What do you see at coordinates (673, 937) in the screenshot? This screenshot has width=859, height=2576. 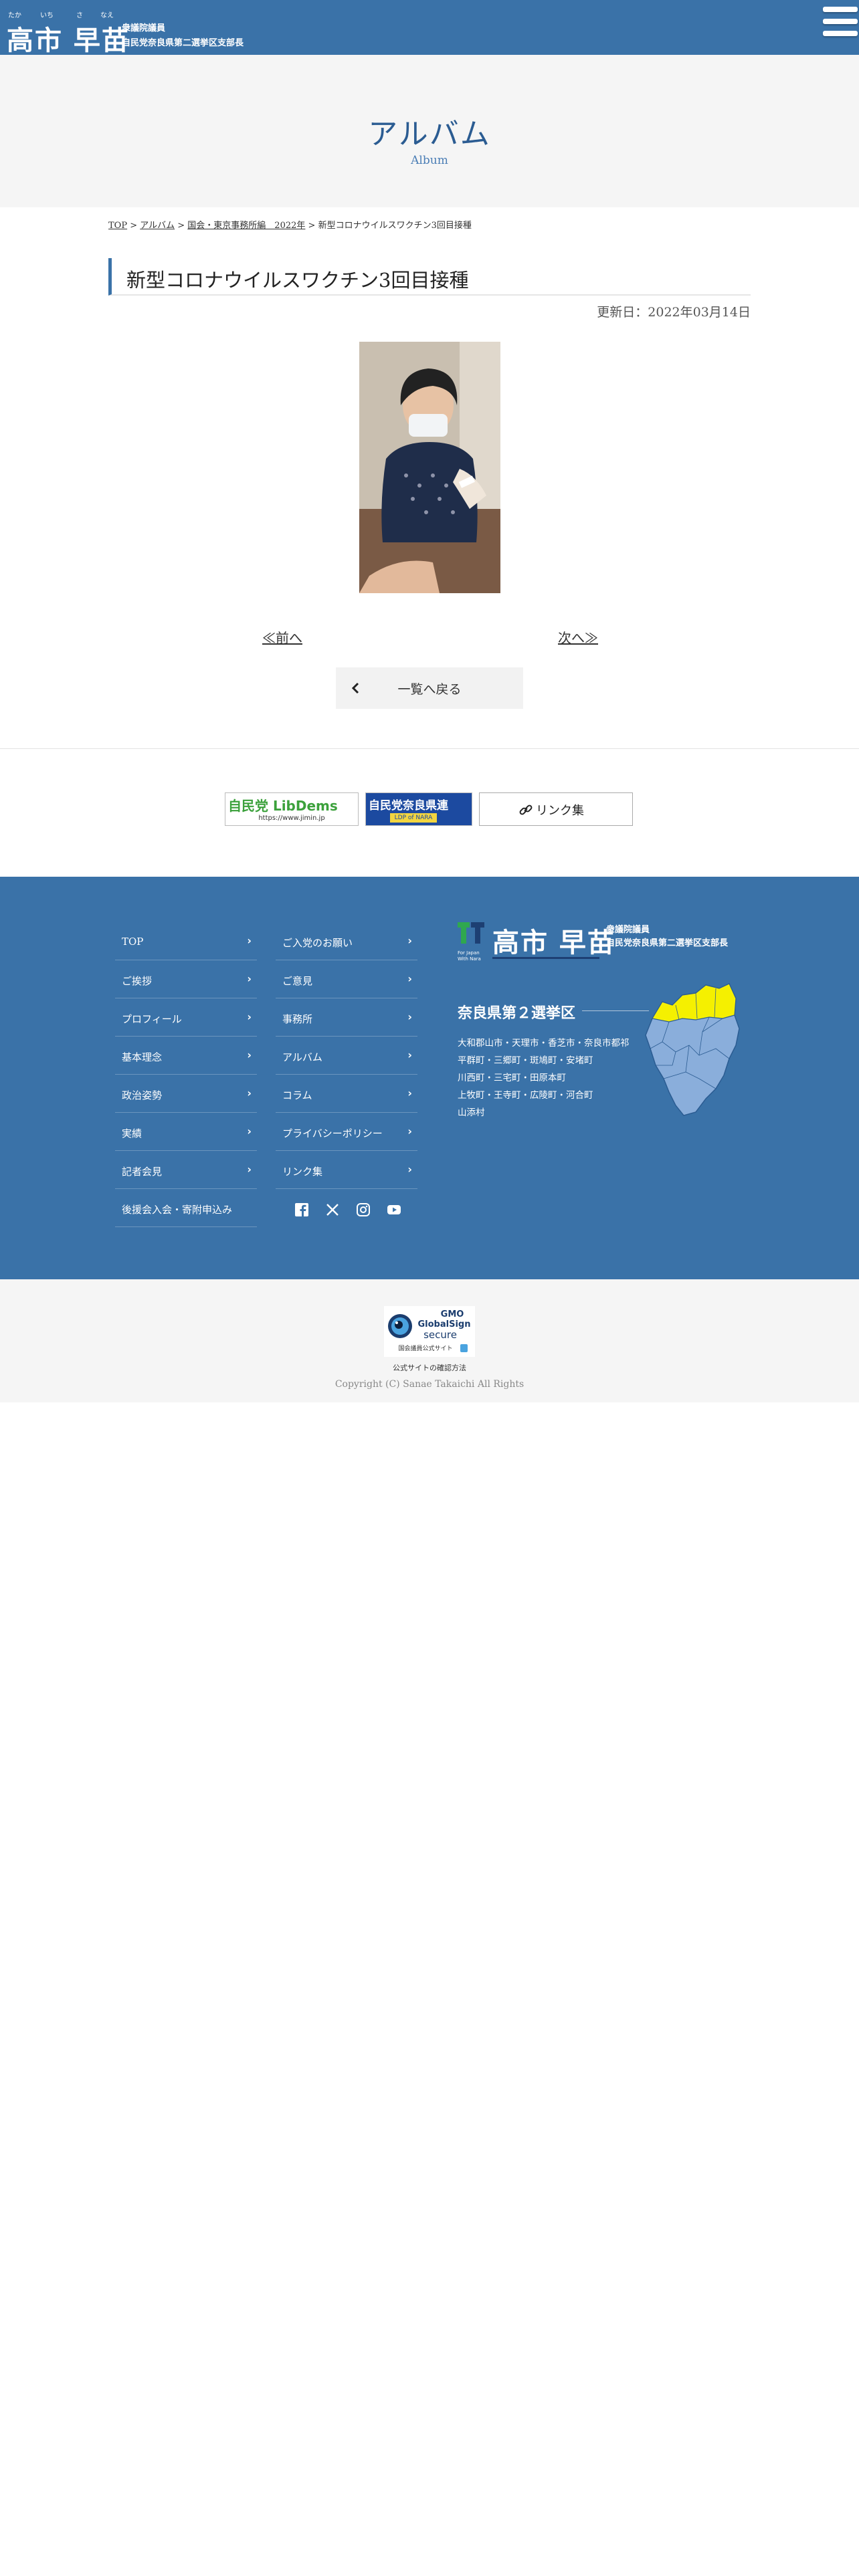 I see `footer-logo-subtitle: 衆議院議員 自民党奈良県第二選挙区支部長` at bounding box center [673, 937].